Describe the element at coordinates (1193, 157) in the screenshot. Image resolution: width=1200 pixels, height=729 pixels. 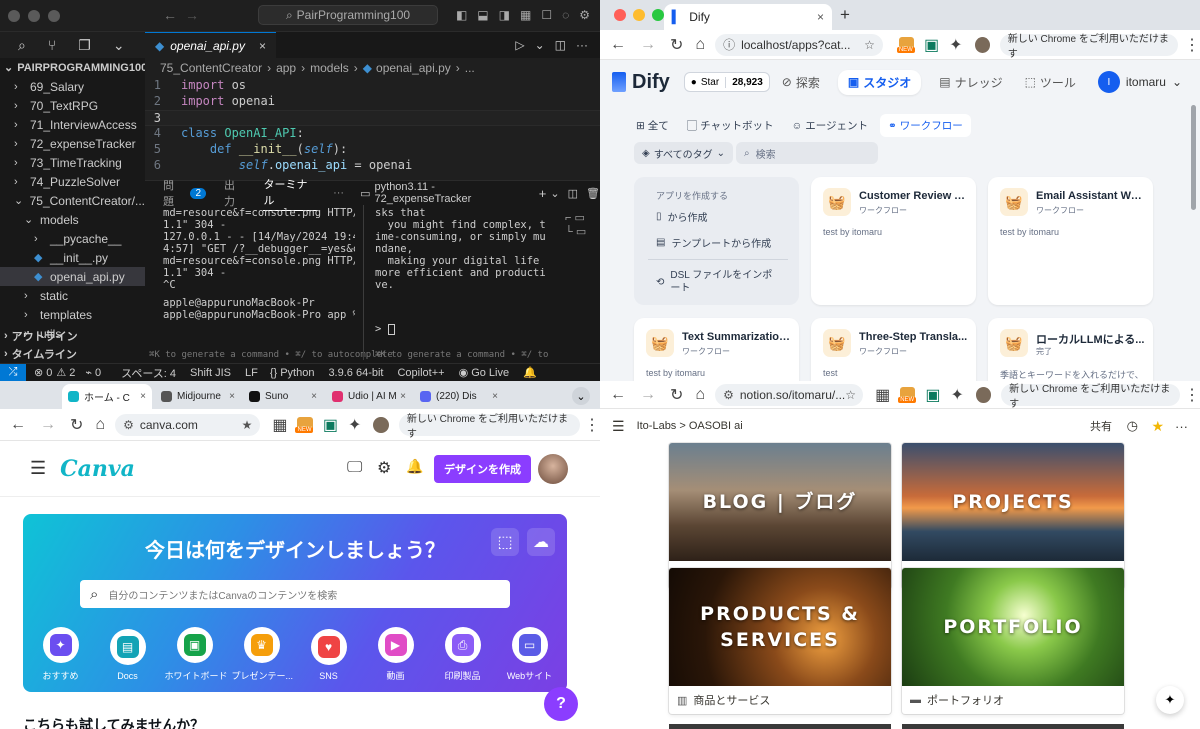
I see `scrollbar` at that location.